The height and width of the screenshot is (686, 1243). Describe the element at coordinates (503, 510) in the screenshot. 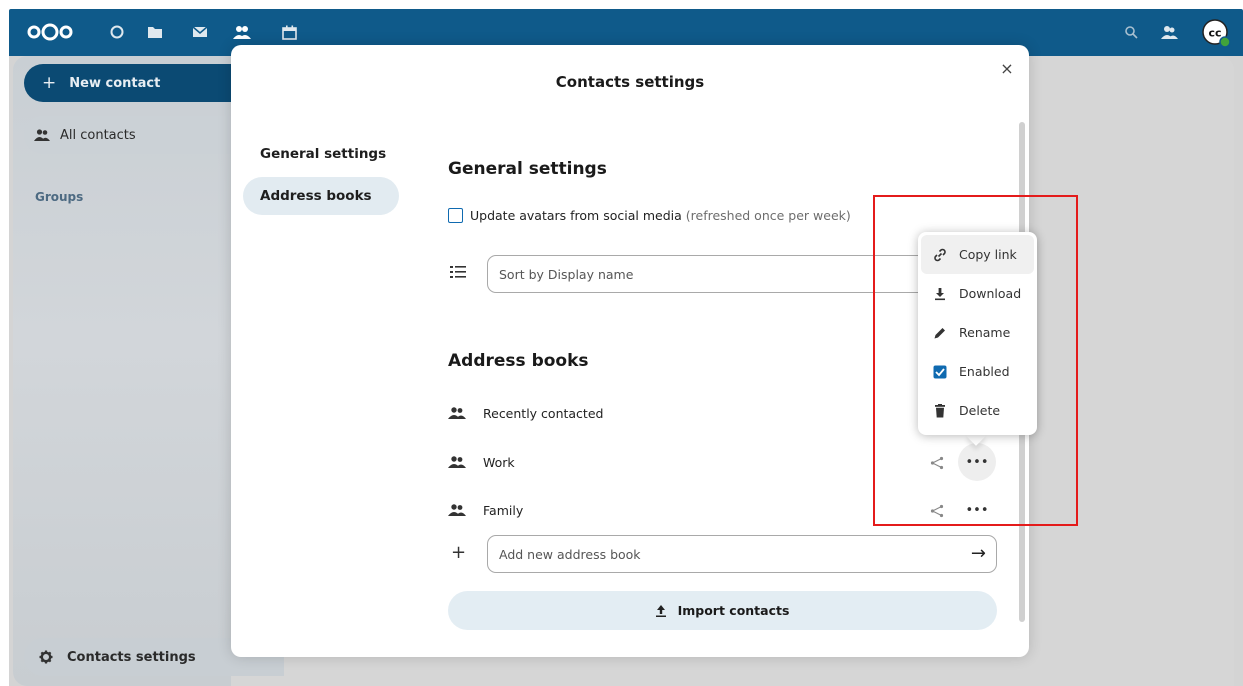

I see `address-book-name: Family` at that location.